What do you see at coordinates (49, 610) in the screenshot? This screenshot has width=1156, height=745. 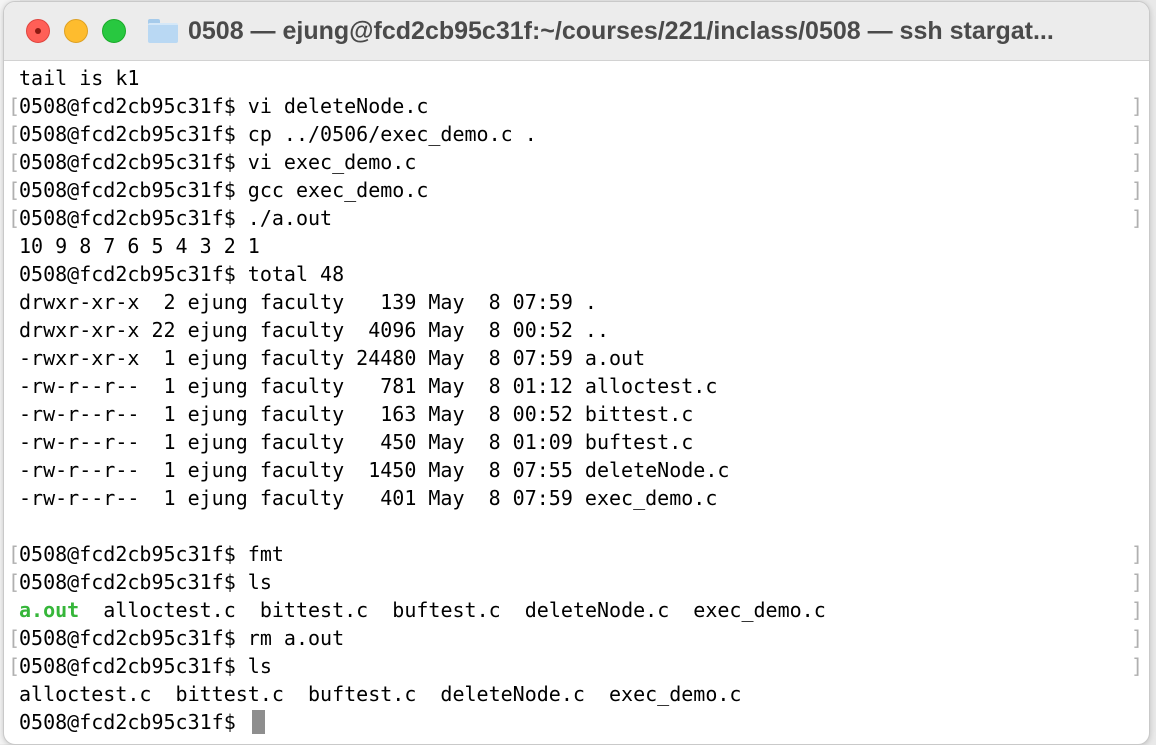 I see `executable-file-name: a.out` at bounding box center [49, 610].